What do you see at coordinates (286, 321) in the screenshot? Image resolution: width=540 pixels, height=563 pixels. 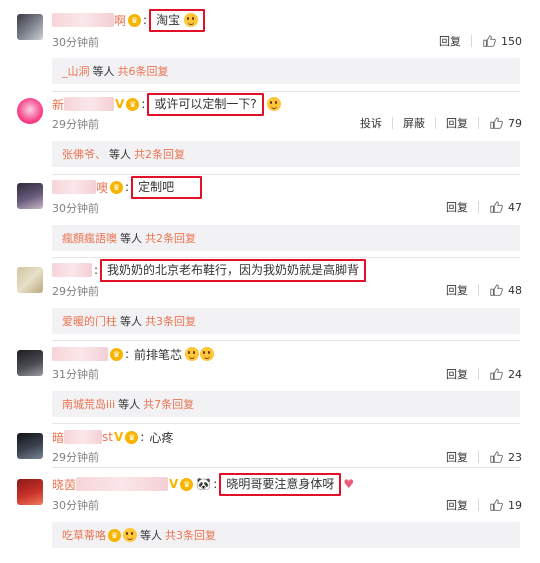 I see `reply-summary: 爱暖的门柱 等人 共3条回复` at bounding box center [286, 321].